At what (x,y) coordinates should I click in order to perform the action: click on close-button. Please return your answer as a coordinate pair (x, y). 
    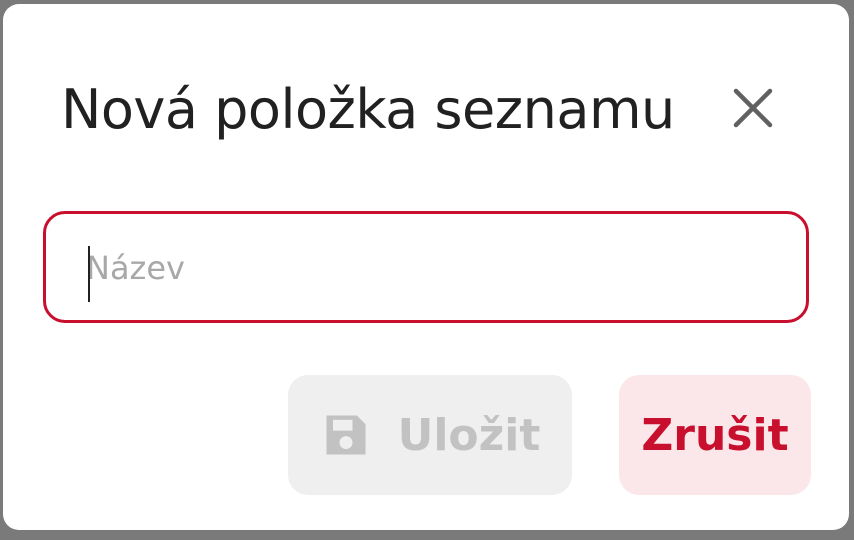
    Looking at the image, I should click on (753, 108).